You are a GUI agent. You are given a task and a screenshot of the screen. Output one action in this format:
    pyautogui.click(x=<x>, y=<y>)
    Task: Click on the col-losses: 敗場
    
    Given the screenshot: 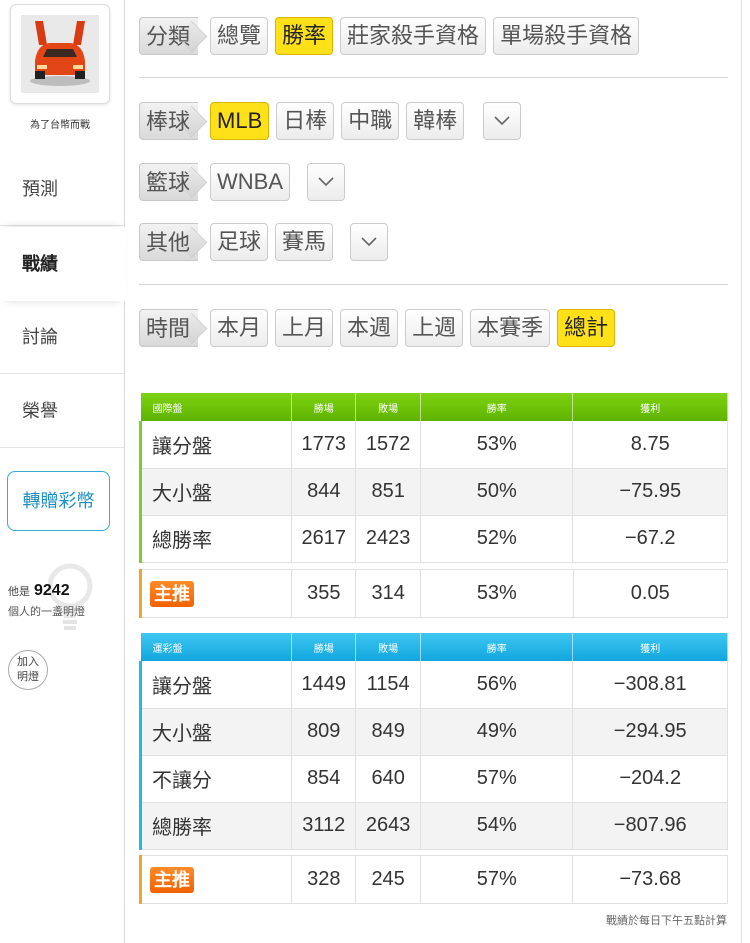 What is the action you would take?
    pyautogui.click(x=388, y=407)
    